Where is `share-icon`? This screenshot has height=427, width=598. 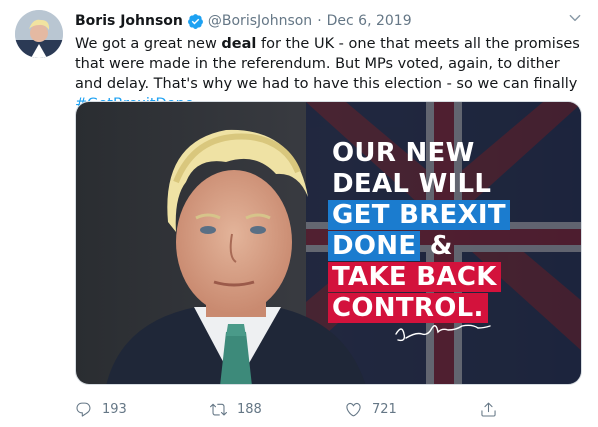 share-icon is located at coordinates (488, 409).